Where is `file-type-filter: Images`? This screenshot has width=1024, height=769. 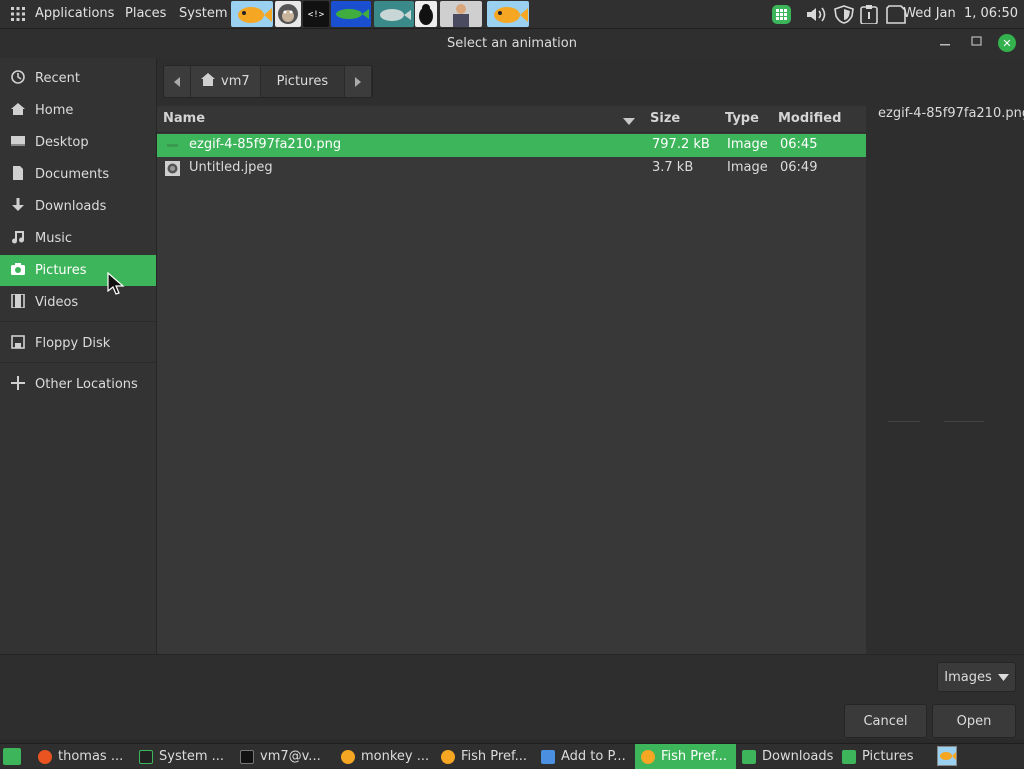
file-type-filter: Images is located at coordinates (976, 677).